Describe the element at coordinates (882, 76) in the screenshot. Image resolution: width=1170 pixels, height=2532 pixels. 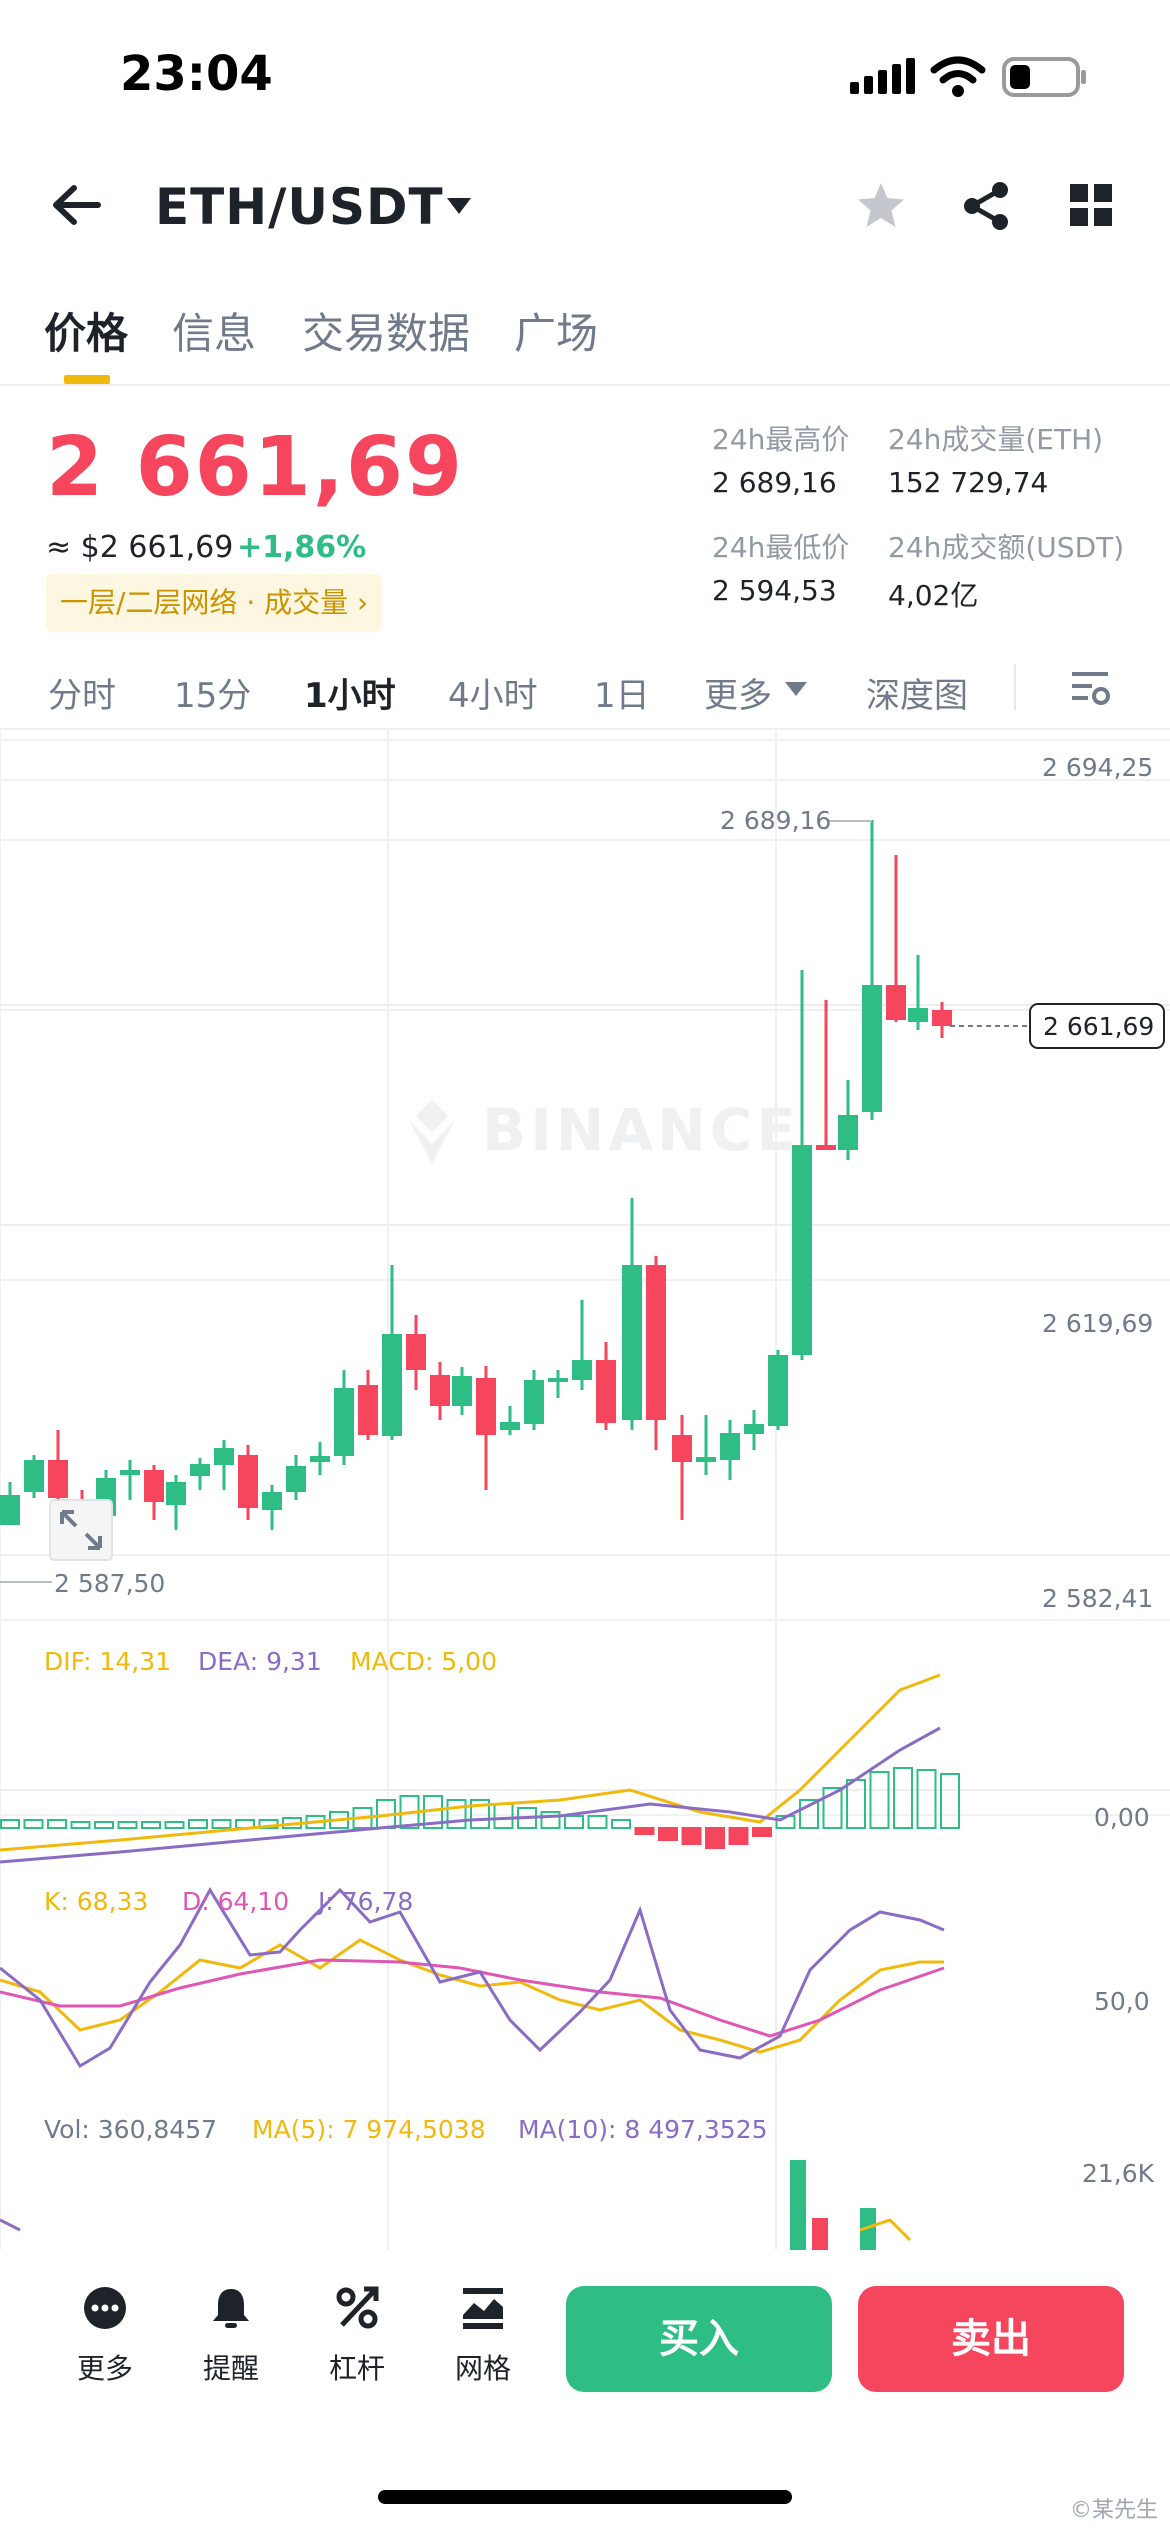
I see `cell-signal-icon` at that location.